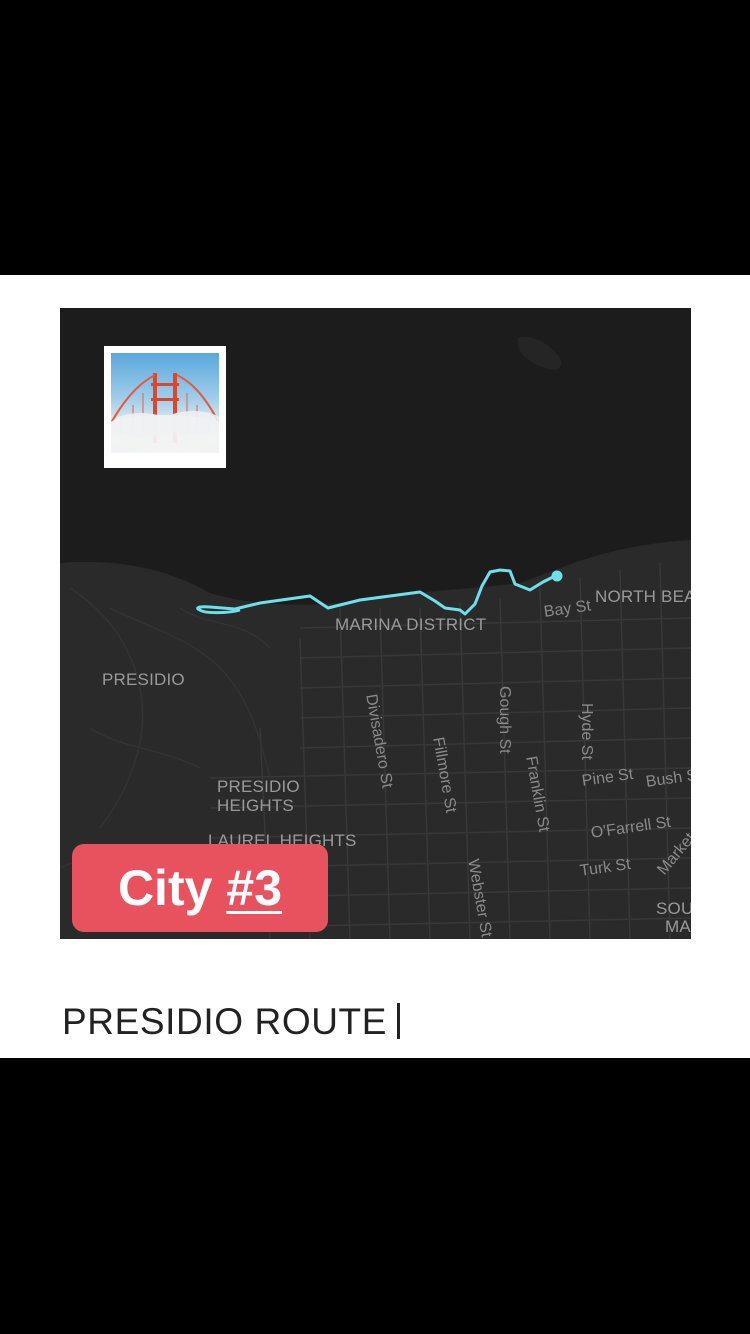 This screenshot has height=1334, width=750. Describe the element at coordinates (254, 888) in the screenshot. I see `badge-number: #3` at that location.